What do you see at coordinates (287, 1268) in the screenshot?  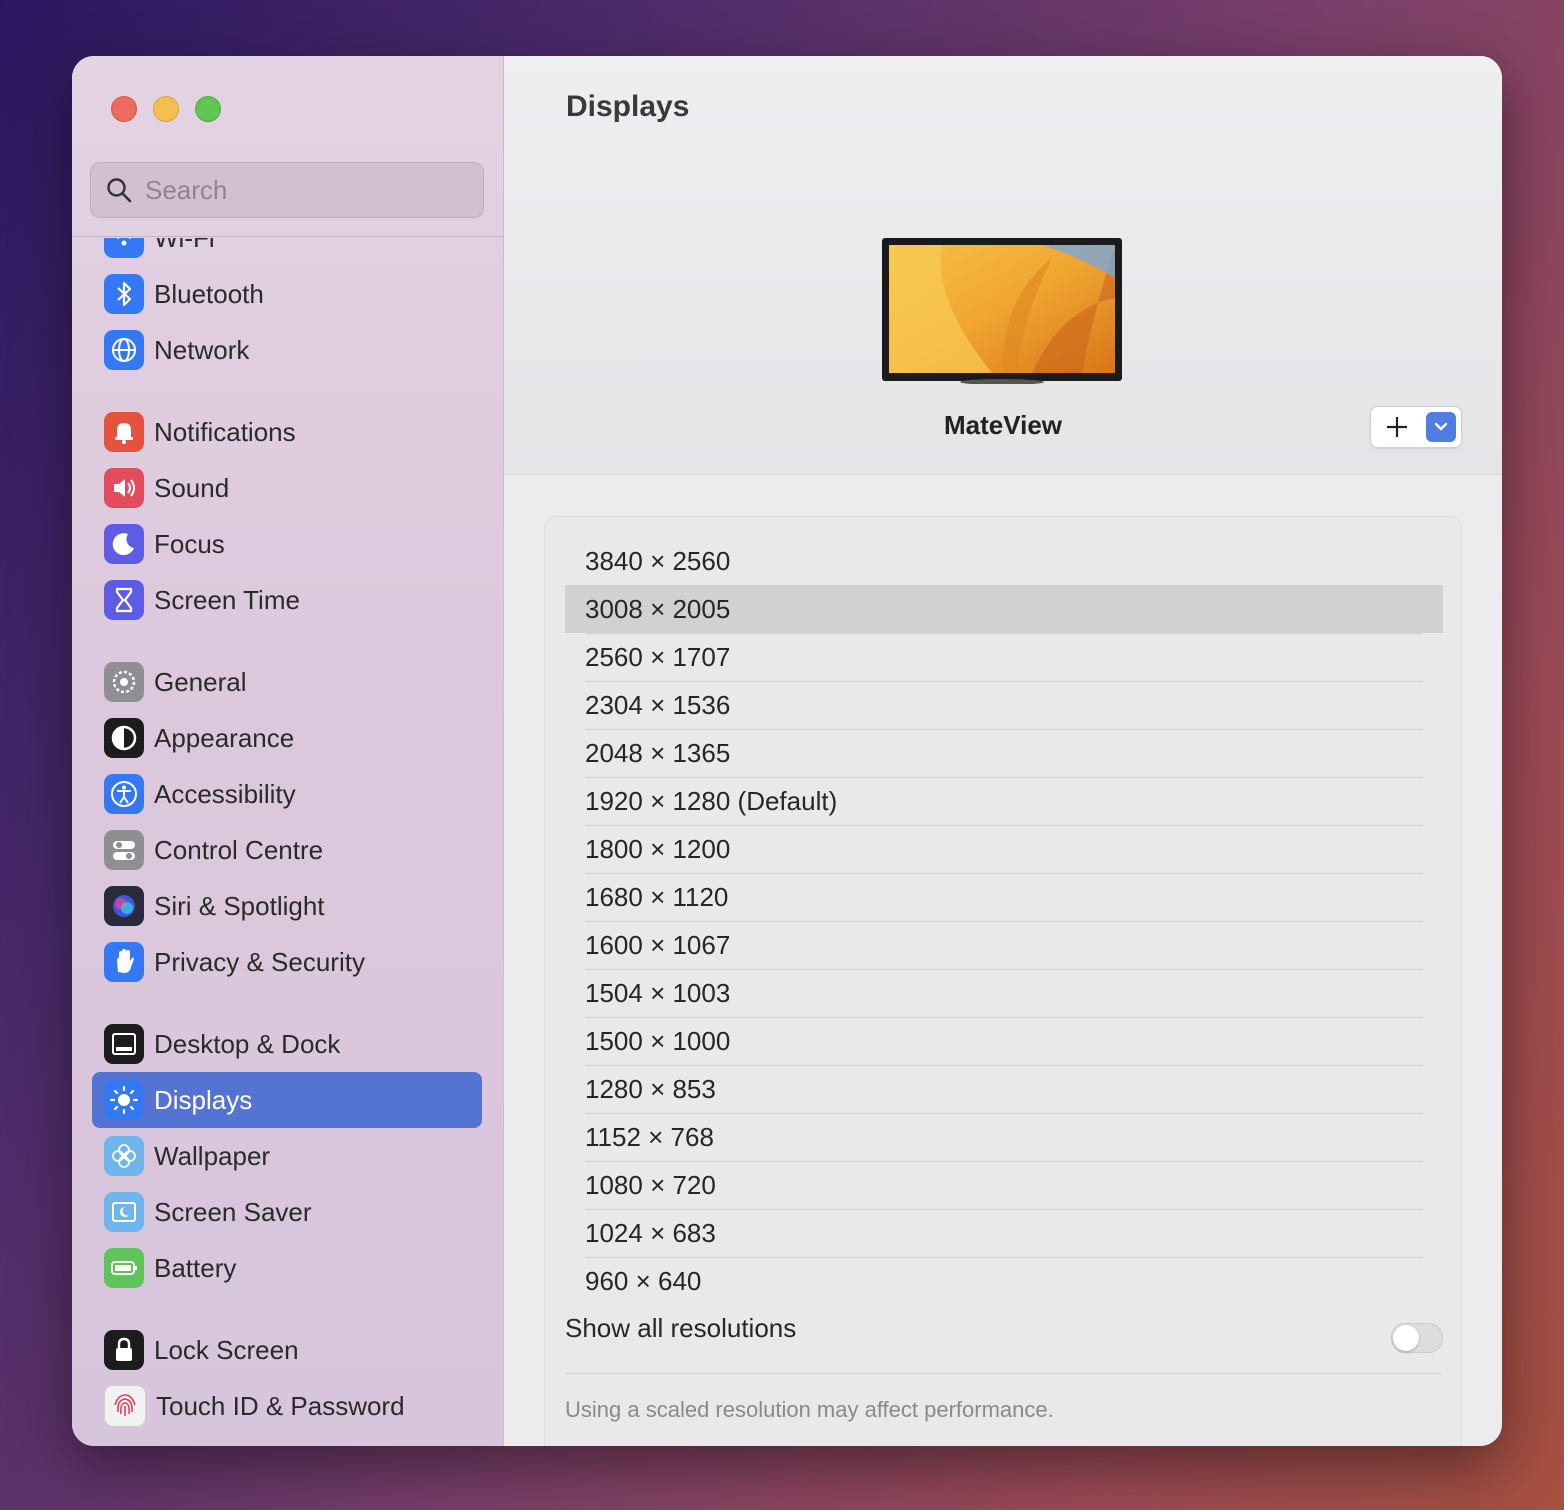 I see `sidebar-item-battery: Battery` at bounding box center [287, 1268].